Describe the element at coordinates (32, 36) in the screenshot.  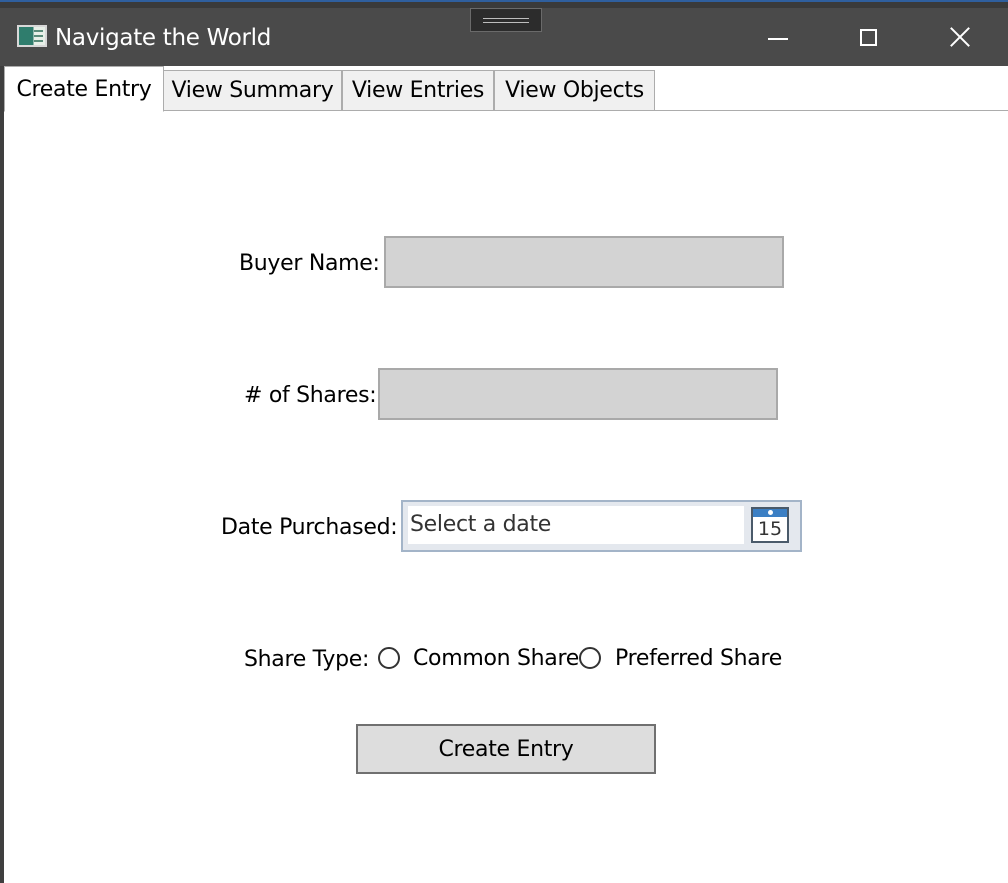
I see `app-window-icon` at that location.